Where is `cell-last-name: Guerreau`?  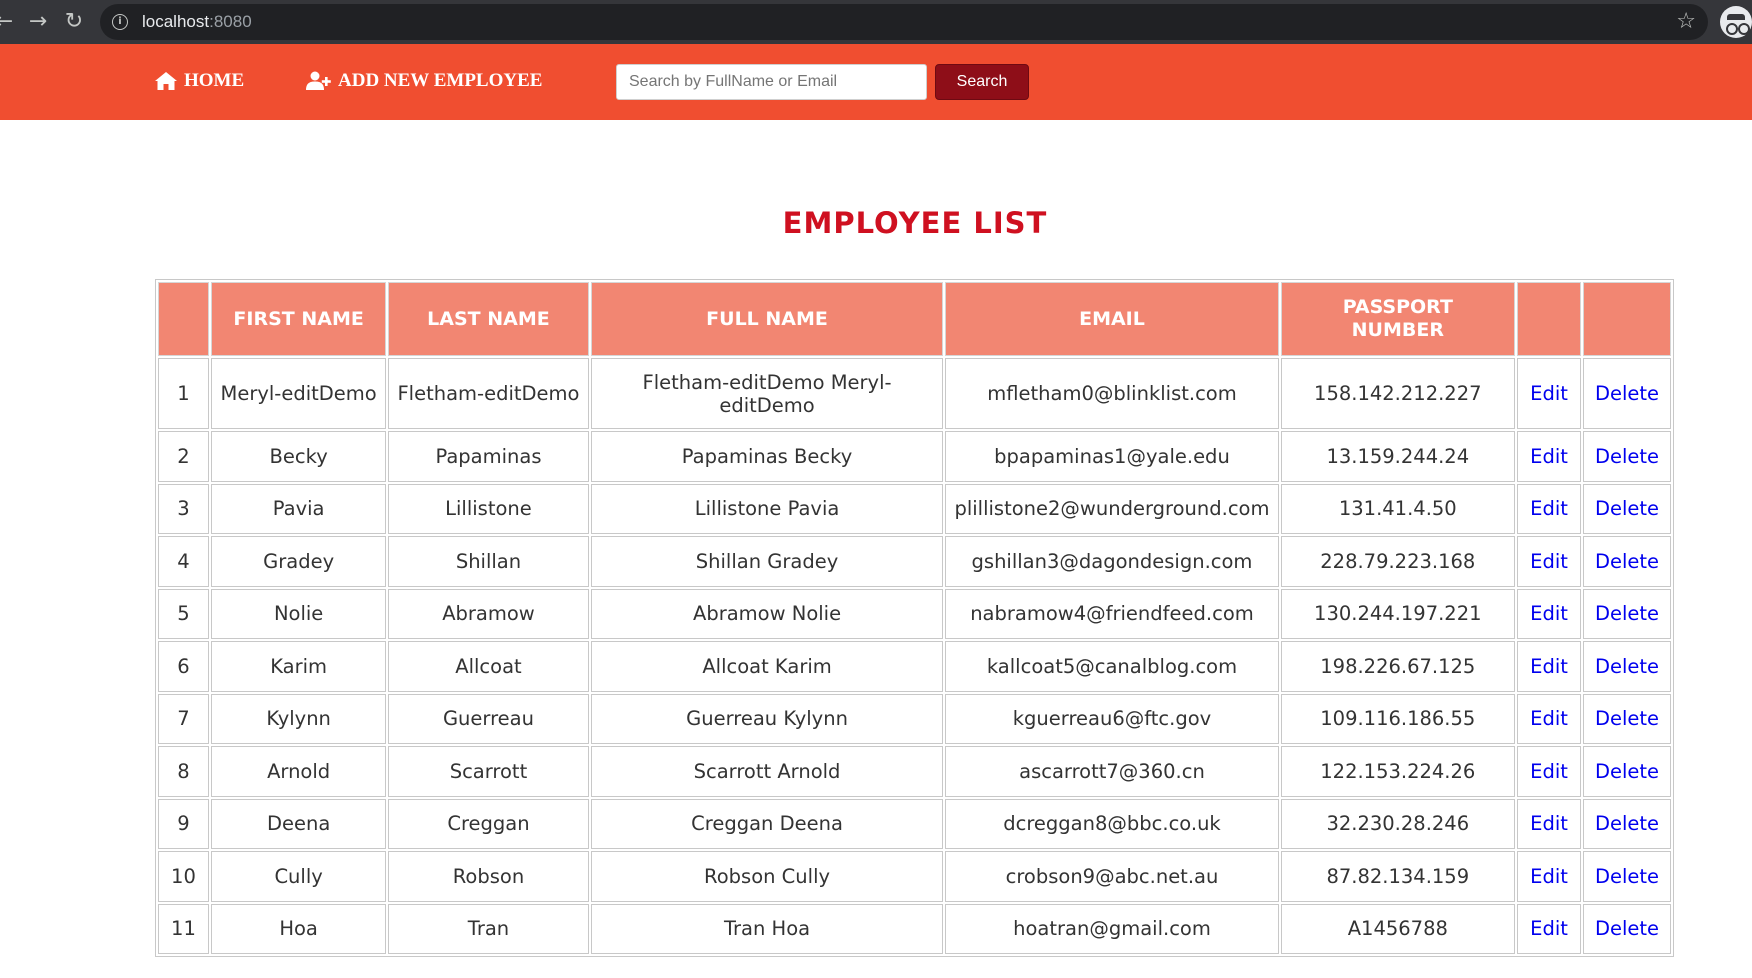
cell-last-name: Guerreau is located at coordinates (488, 718).